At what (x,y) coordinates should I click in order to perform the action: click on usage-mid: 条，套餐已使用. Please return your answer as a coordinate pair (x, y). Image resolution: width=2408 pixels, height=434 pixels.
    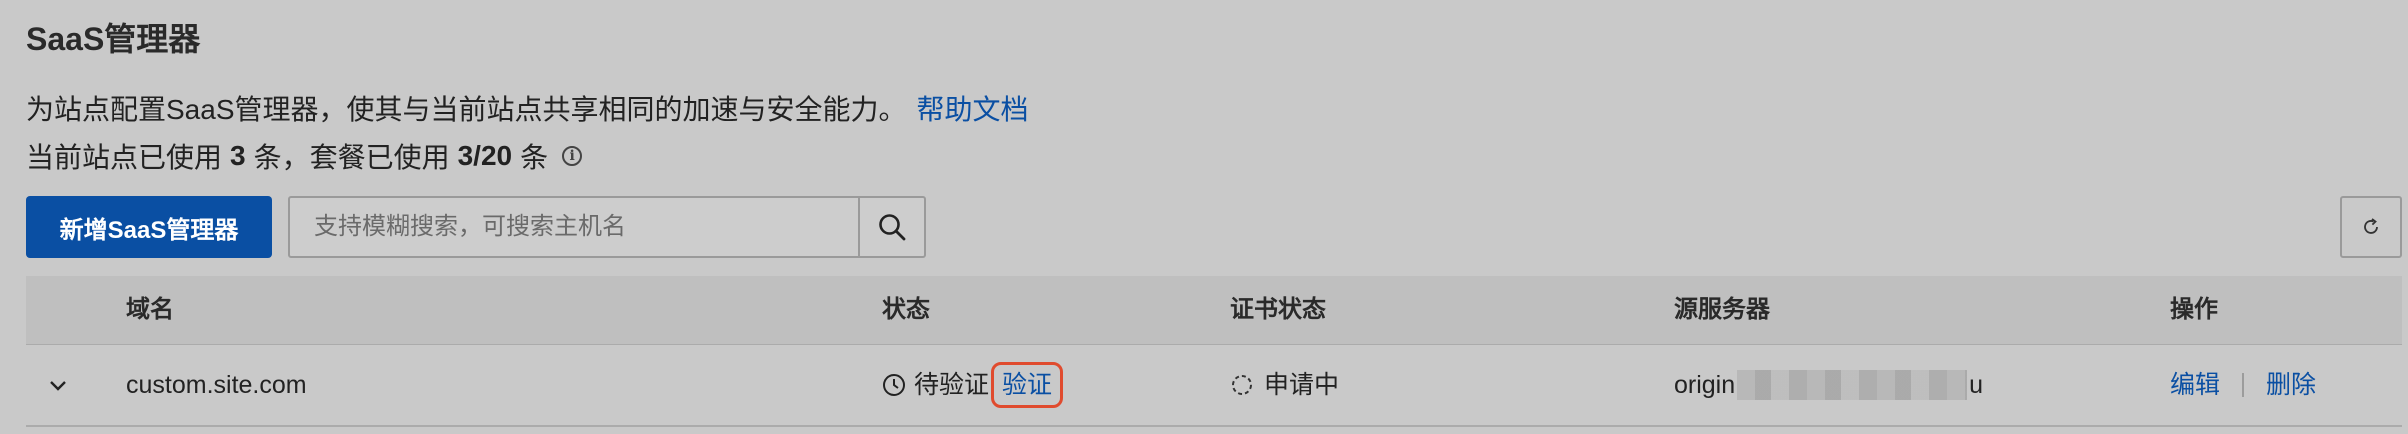
    Looking at the image, I should click on (351, 157).